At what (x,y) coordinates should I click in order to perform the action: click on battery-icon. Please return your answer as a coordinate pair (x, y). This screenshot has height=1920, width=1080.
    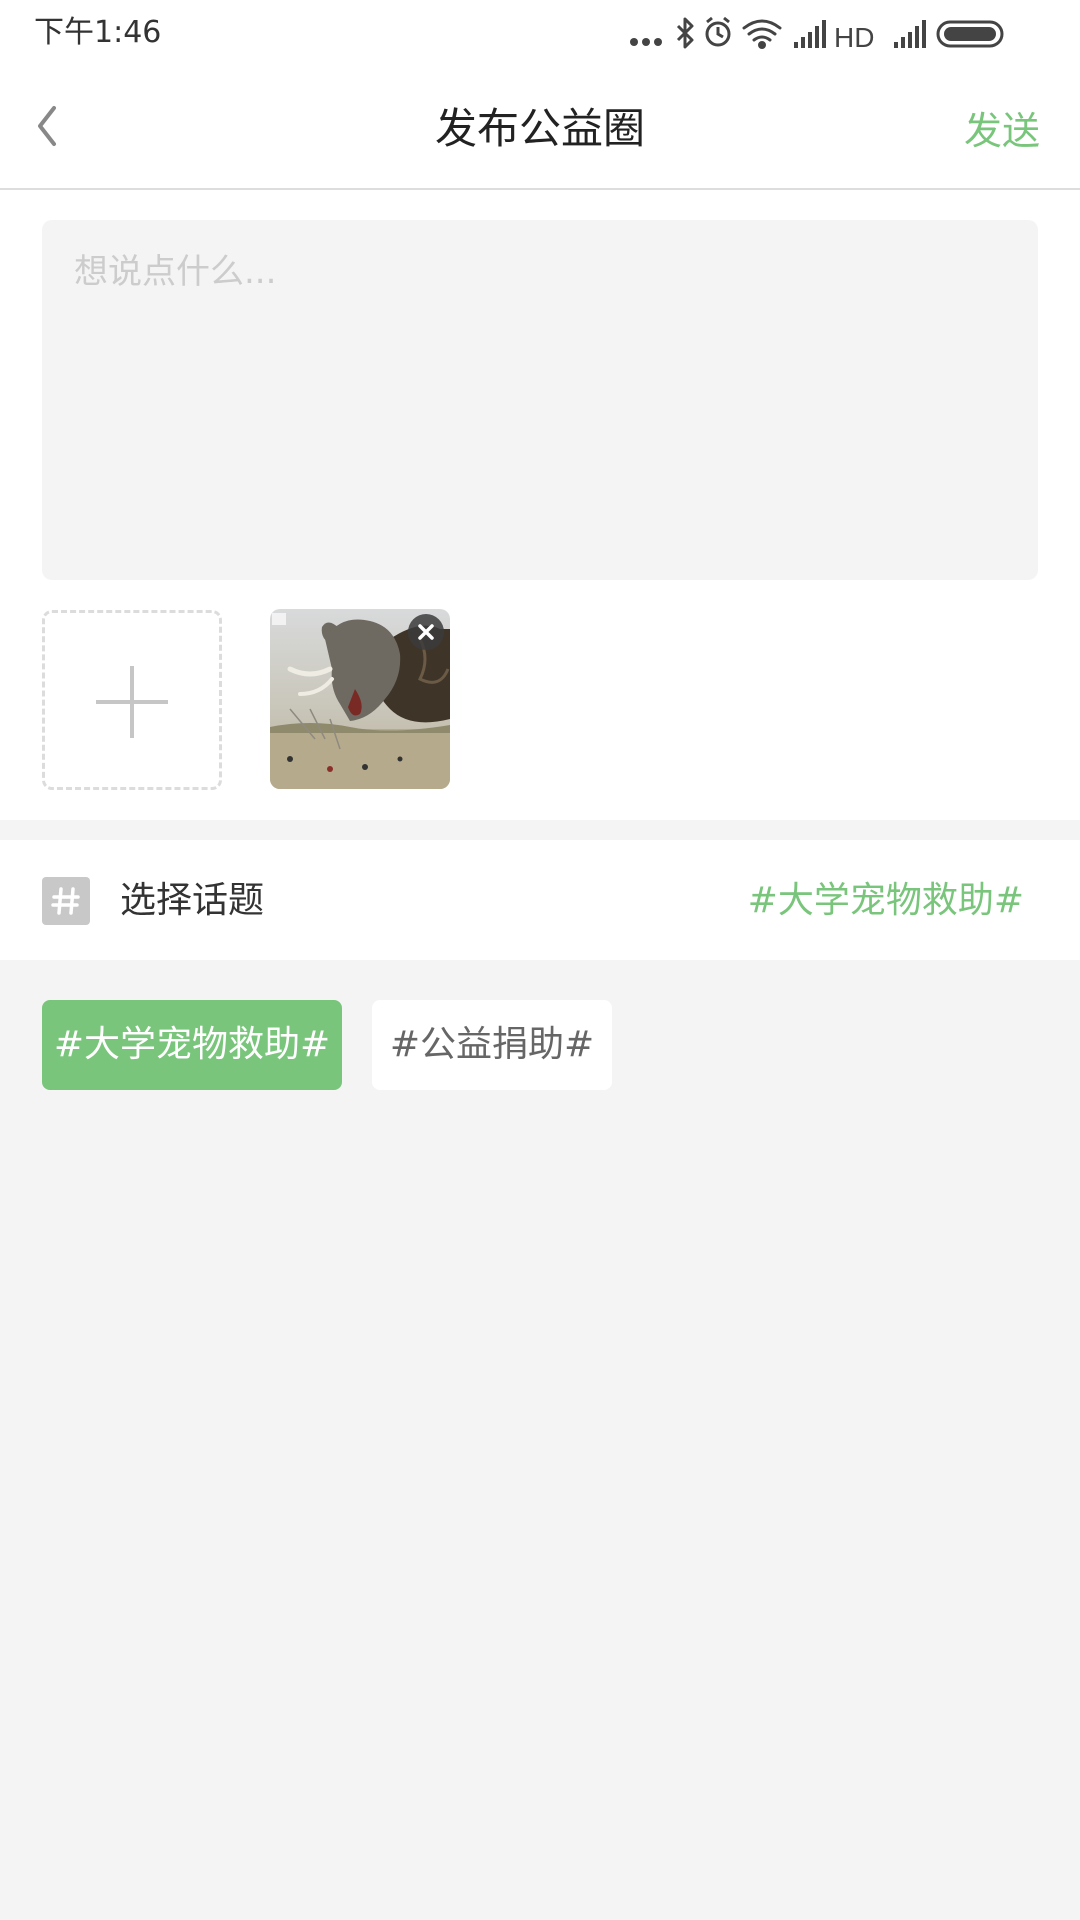
    Looking at the image, I should click on (970, 34).